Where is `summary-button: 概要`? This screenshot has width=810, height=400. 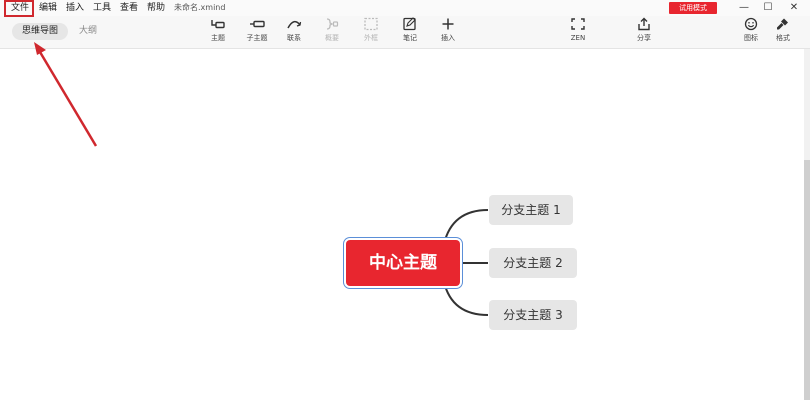
summary-button: 概要 is located at coordinates (332, 32).